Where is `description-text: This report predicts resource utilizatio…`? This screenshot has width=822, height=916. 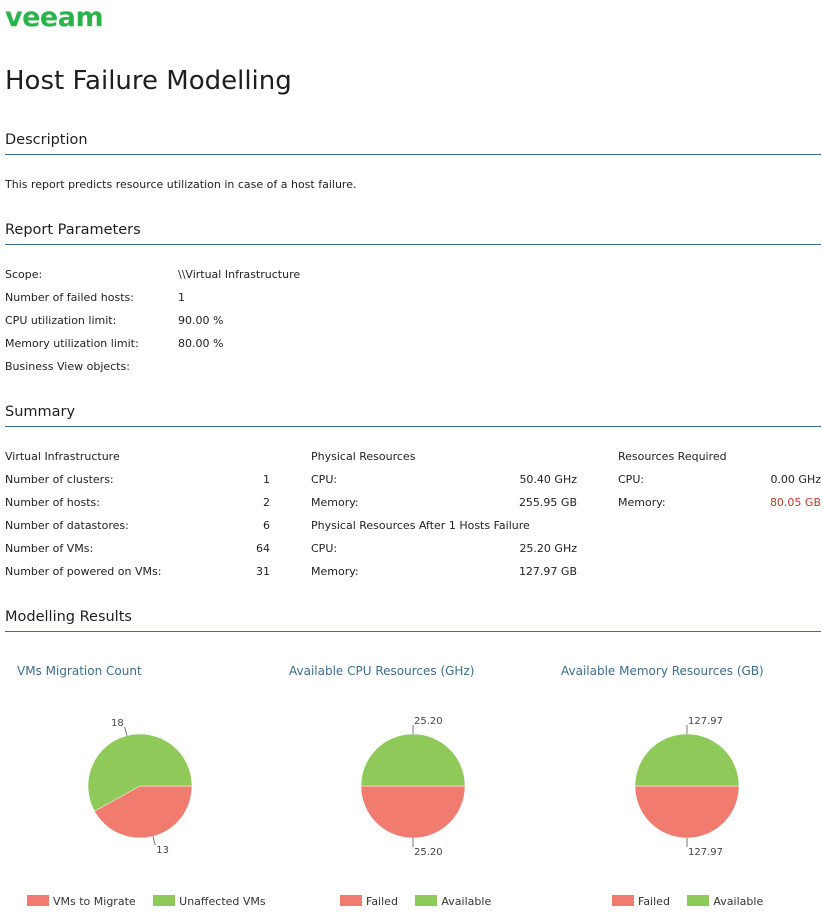 description-text: This report predicts resource utilizatio… is located at coordinates (181, 184).